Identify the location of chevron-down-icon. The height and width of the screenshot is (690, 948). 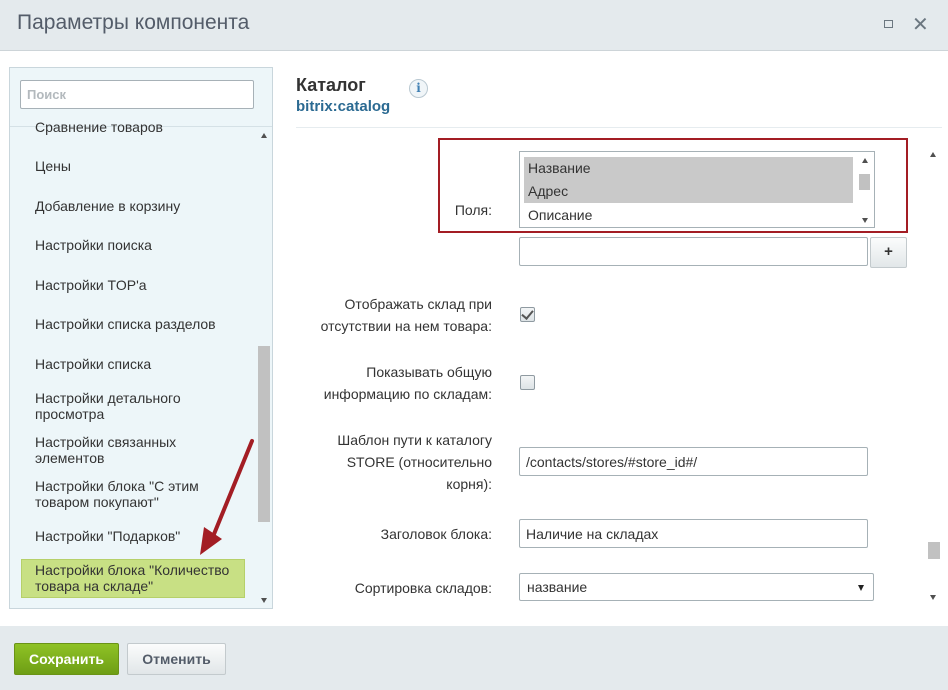
(861, 588).